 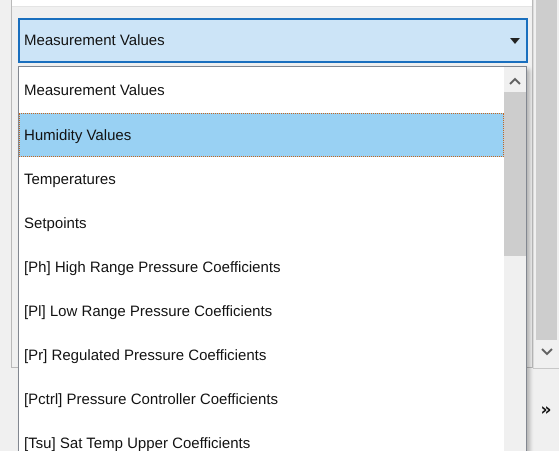 What do you see at coordinates (261, 179) in the screenshot?
I see `dropdown-option: Temperatures` at bounding box center [261, 179].